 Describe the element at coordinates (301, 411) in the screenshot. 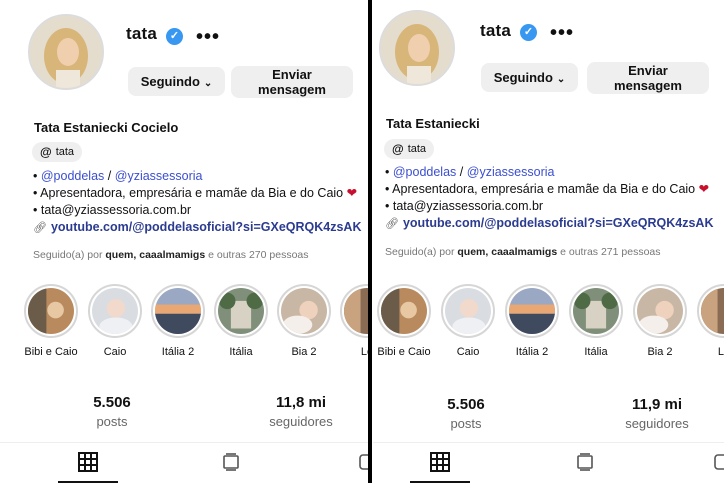

I see `followers-count: 11,8 mi seguidores` at that location.